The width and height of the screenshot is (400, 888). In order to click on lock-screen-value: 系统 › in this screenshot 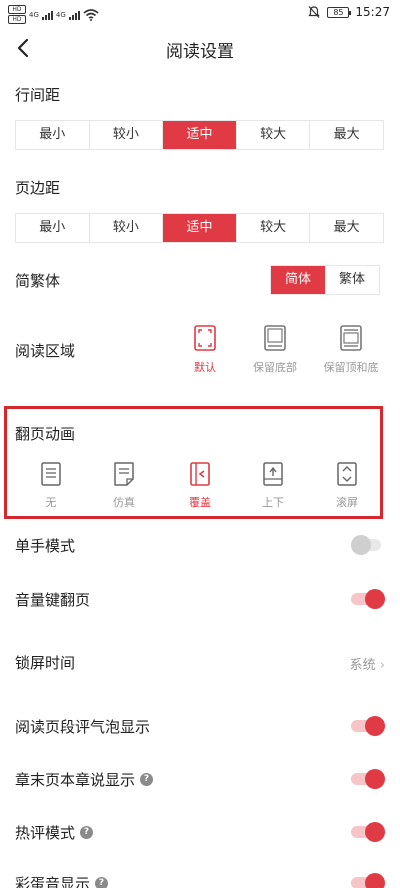, I will do `click(367, 665)`.